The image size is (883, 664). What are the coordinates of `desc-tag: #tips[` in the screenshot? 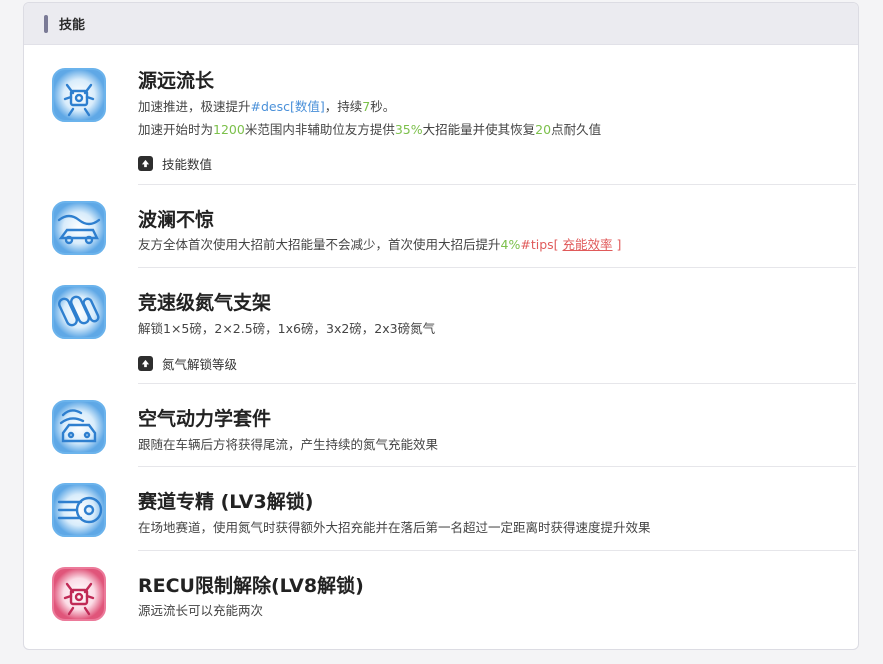 It's located at (541, 244).